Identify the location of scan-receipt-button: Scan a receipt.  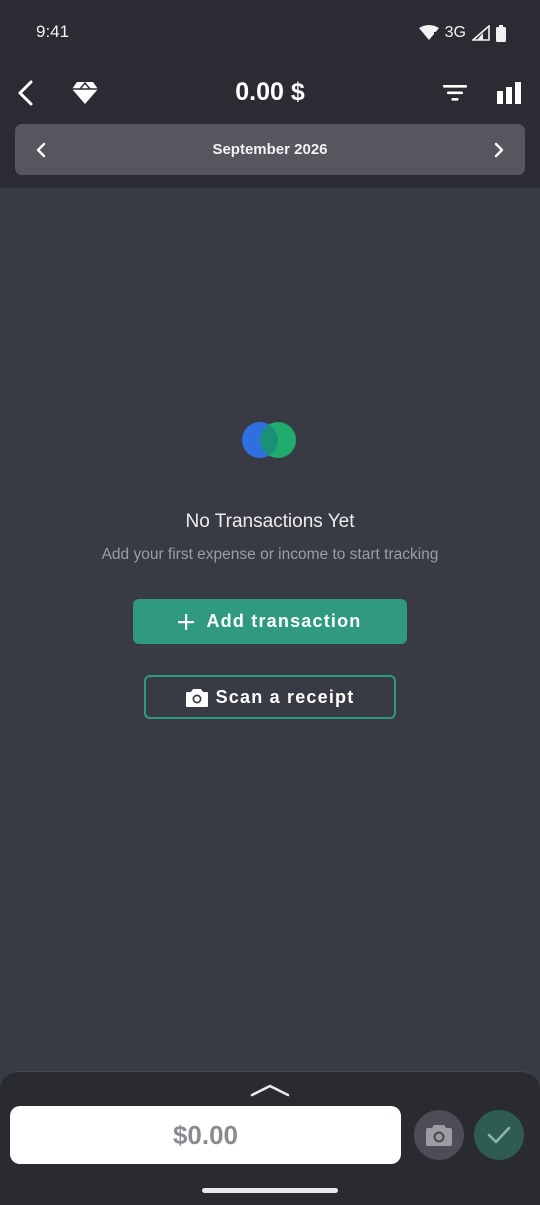
(270, 697).